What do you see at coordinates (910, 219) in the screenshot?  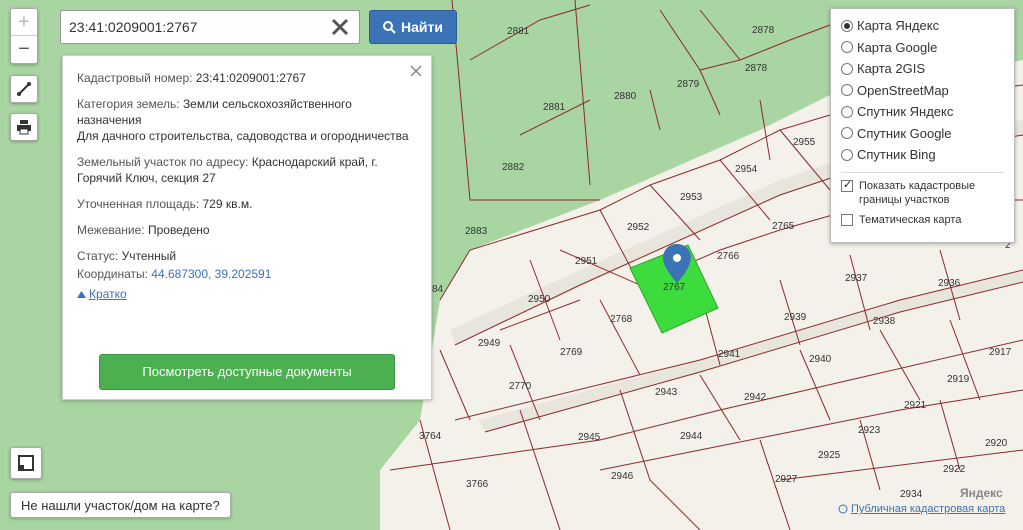 I see `thematic-label: Тематическая карта` at bounding box center [910, 219].